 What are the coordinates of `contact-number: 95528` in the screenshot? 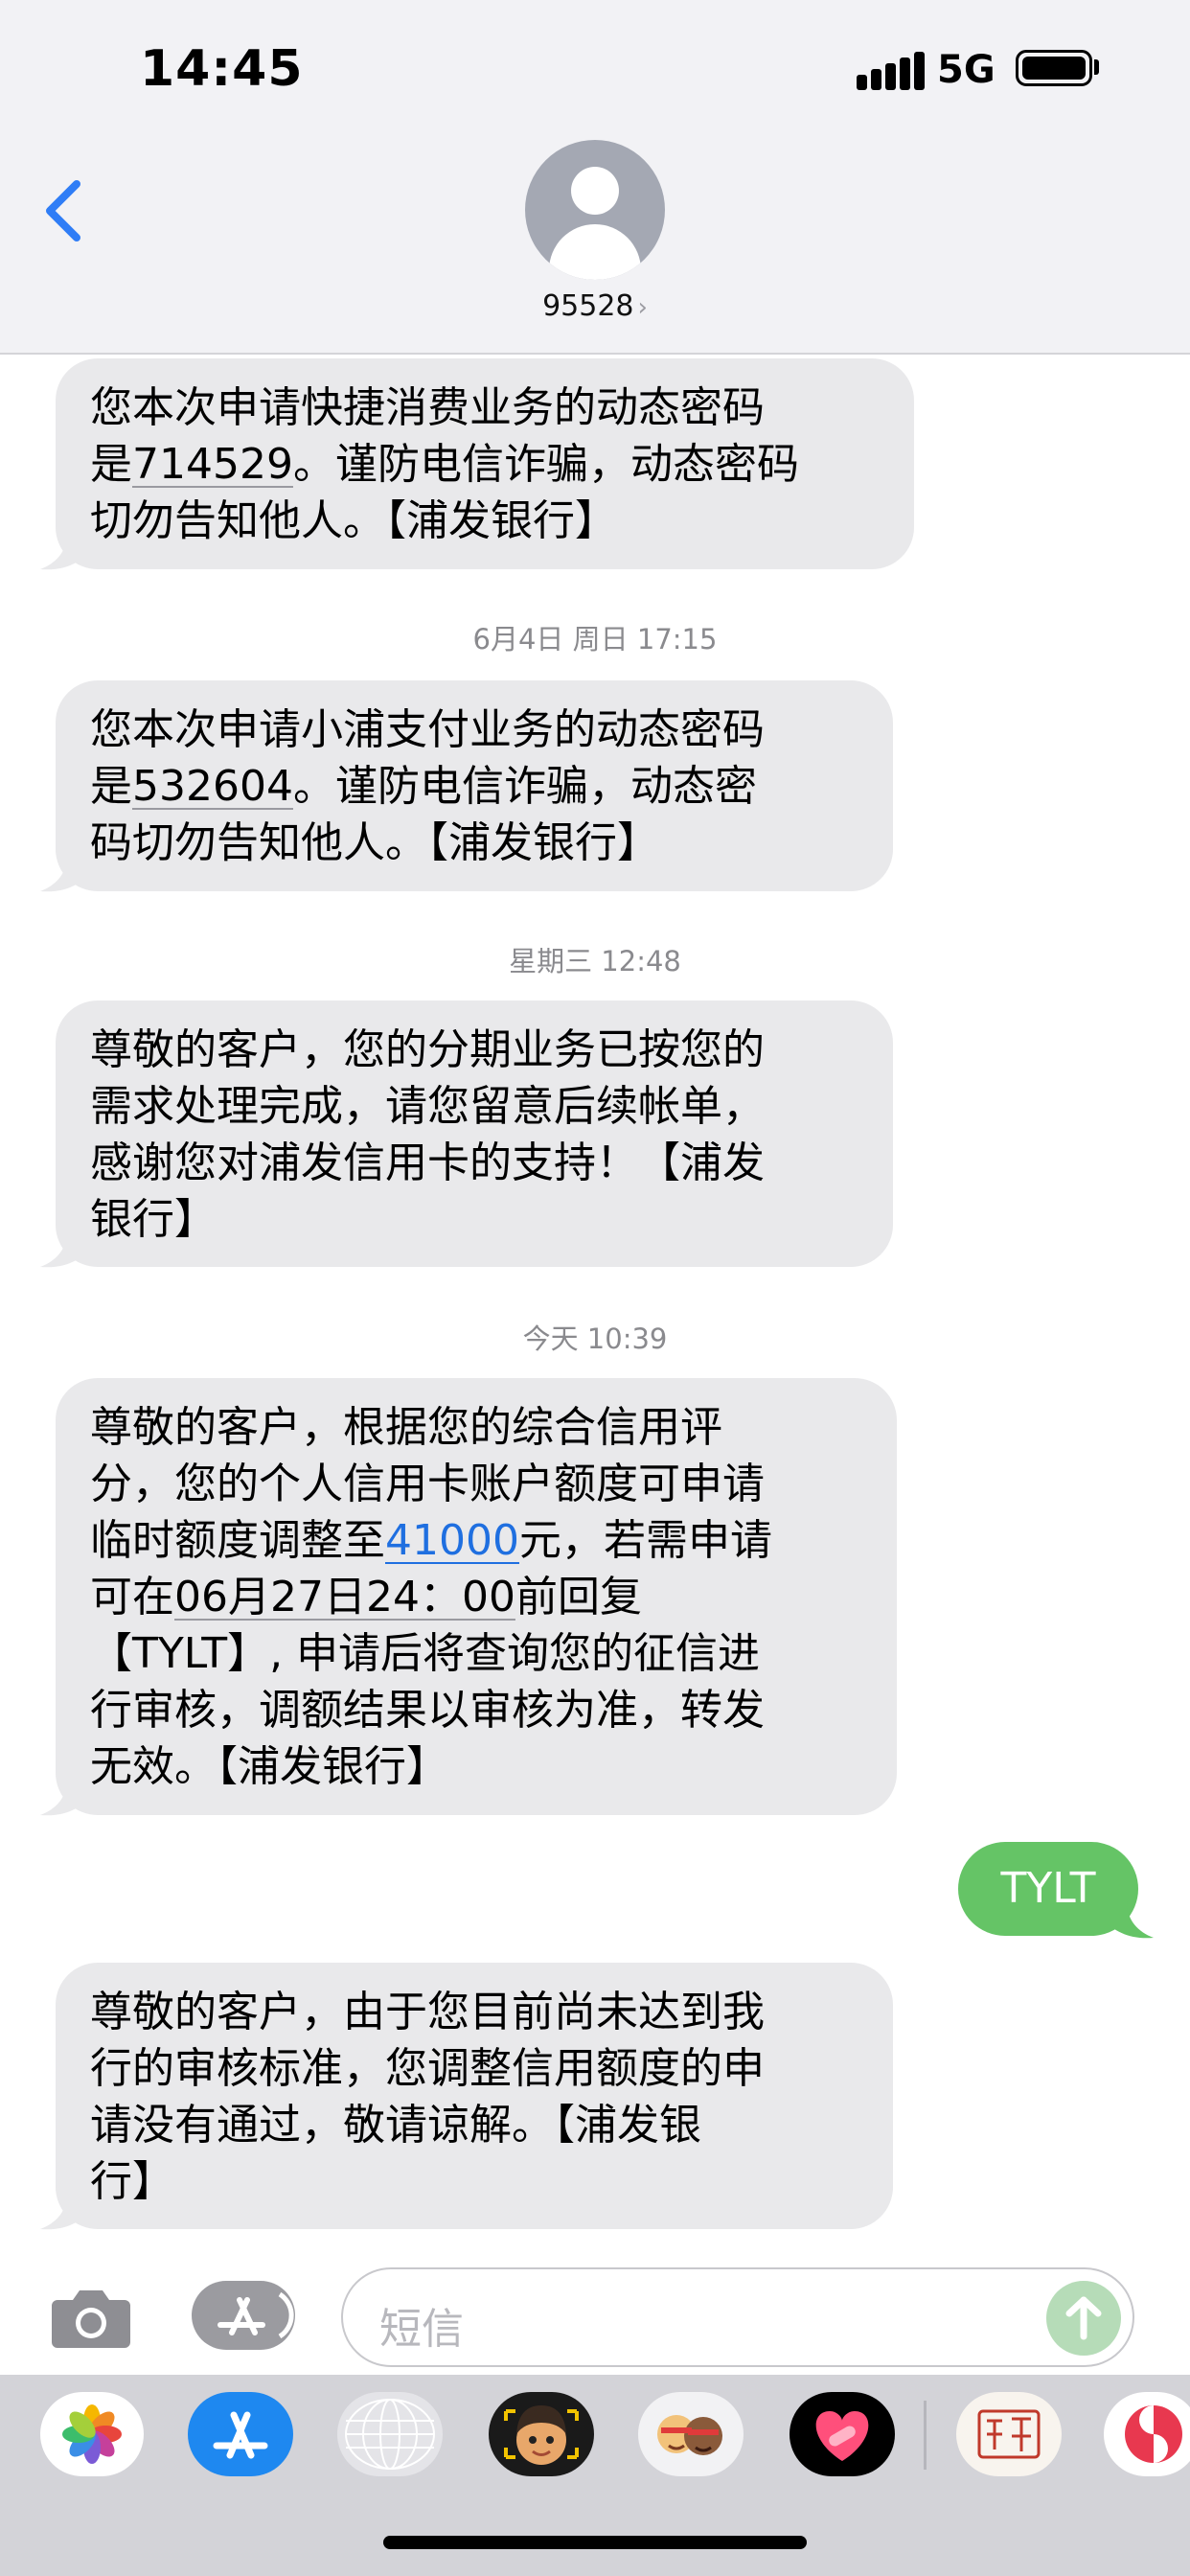 It's located at (588, 306).